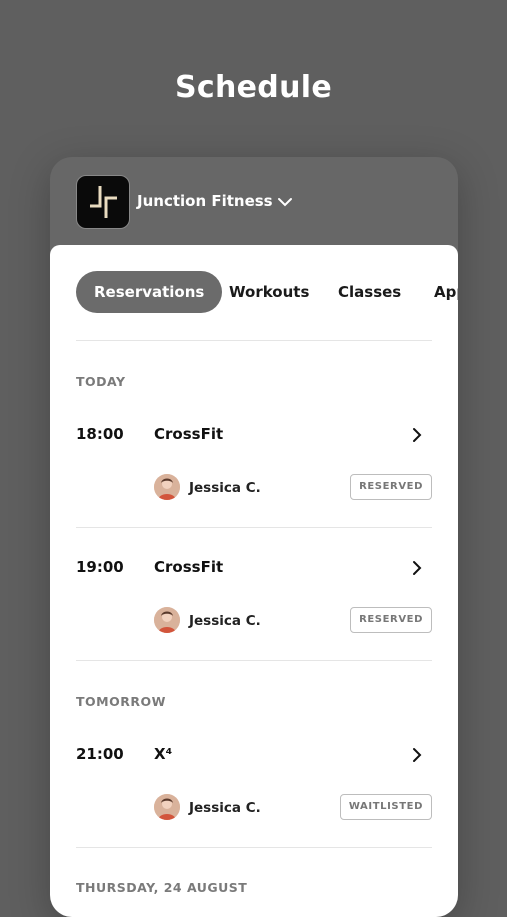 Image resolution: width=507 pixels, height=917 pixels. Describe the element at coordinates (369, 292) in the screenshot. I see `tab-classes: Classes` at that location.